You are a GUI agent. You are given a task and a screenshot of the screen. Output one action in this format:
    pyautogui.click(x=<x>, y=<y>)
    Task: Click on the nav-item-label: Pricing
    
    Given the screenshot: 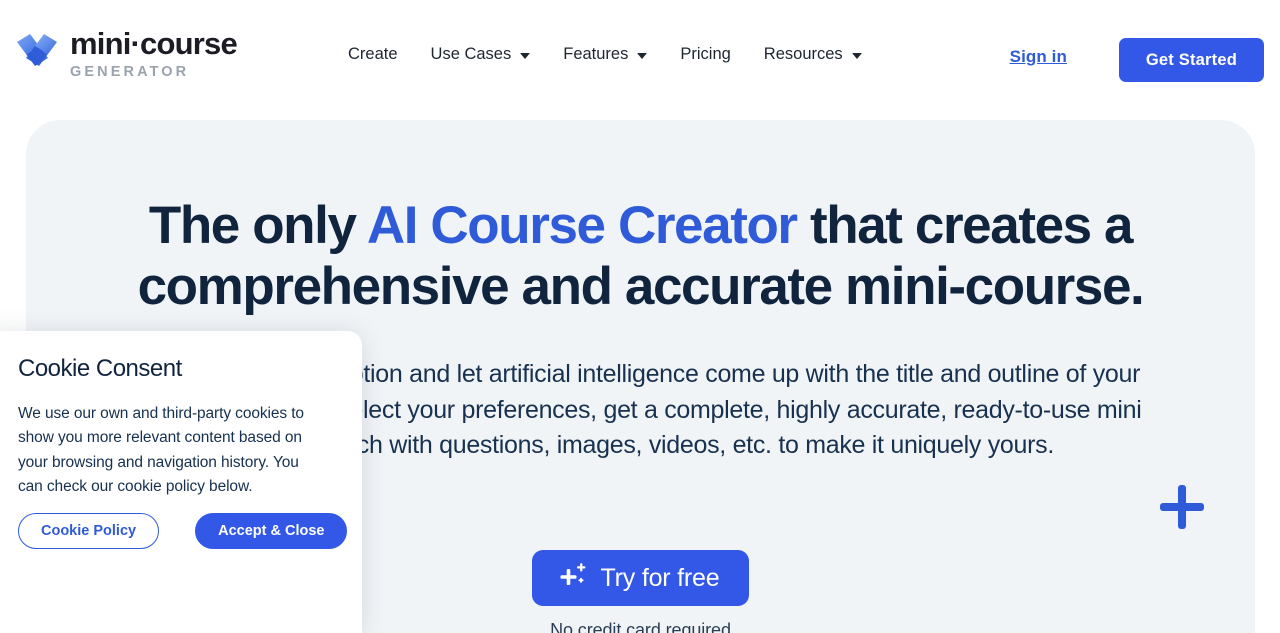 What is the action you would take?
    pyautogui.click(x=705, y=54)
    